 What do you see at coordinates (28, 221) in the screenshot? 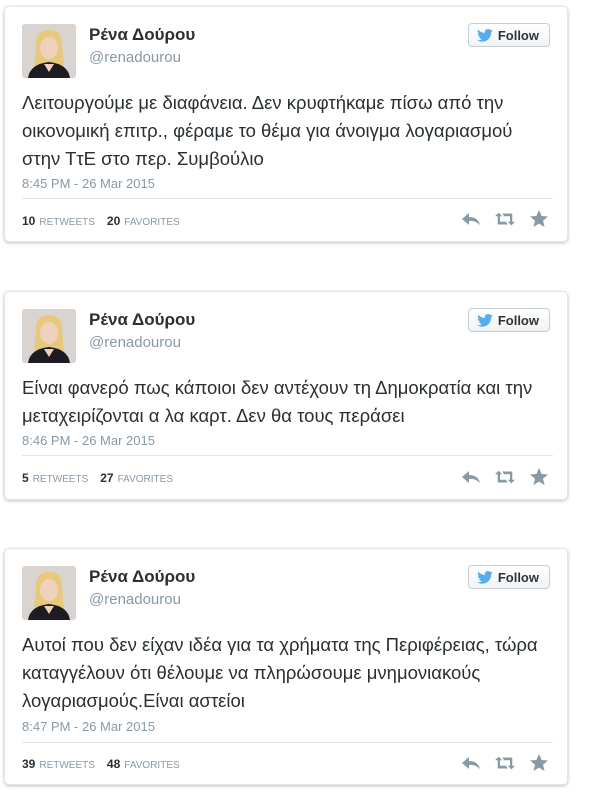
I see `retweet-count: 10` at bounding box center [28, 221].